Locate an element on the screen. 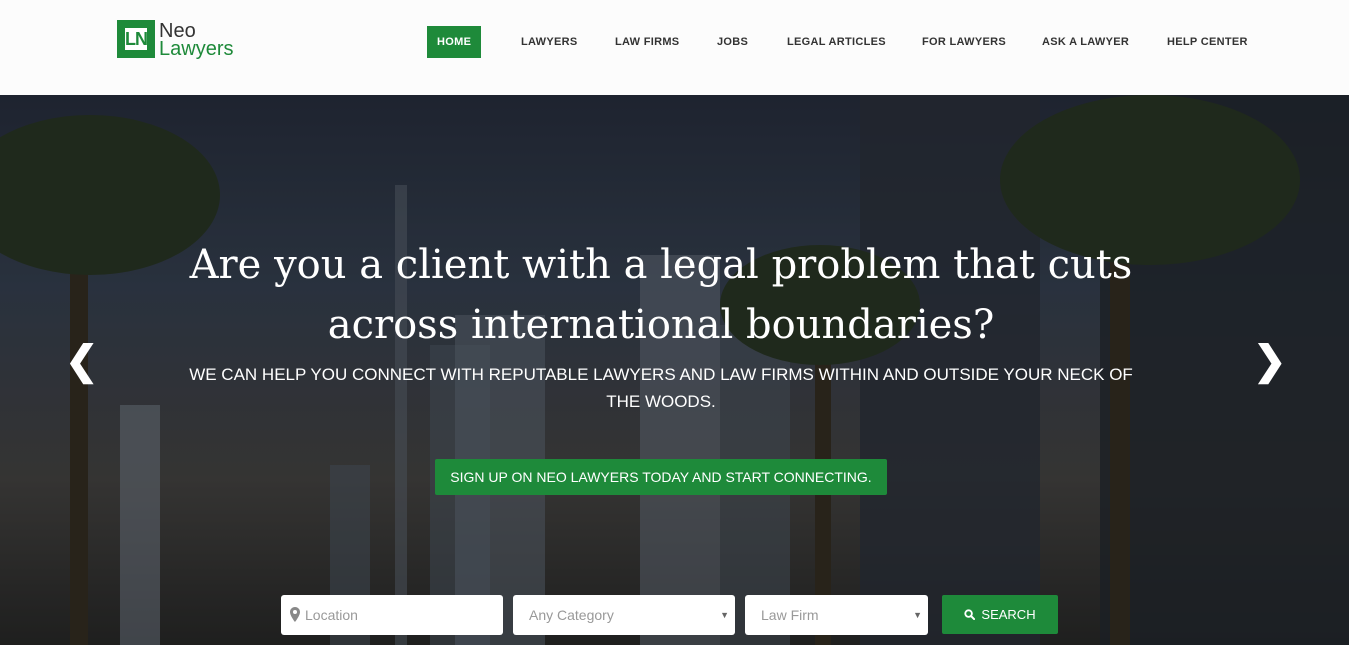  logo-mark-text: LN is located at coordinates (136, 39).